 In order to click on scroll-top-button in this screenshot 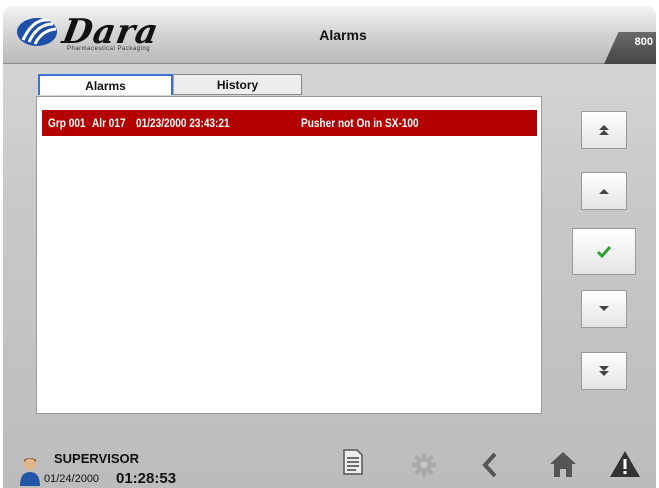, I will do `click(604, 130)`.